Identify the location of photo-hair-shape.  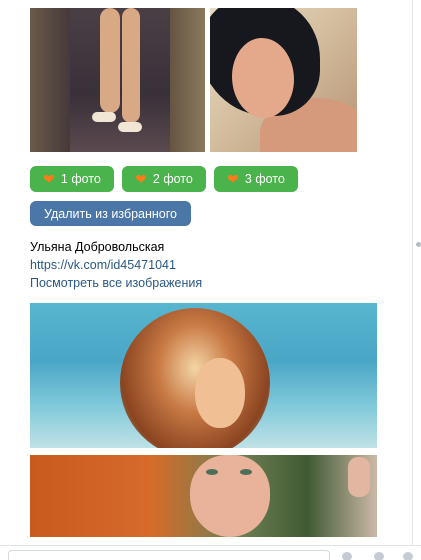
(195, 378).